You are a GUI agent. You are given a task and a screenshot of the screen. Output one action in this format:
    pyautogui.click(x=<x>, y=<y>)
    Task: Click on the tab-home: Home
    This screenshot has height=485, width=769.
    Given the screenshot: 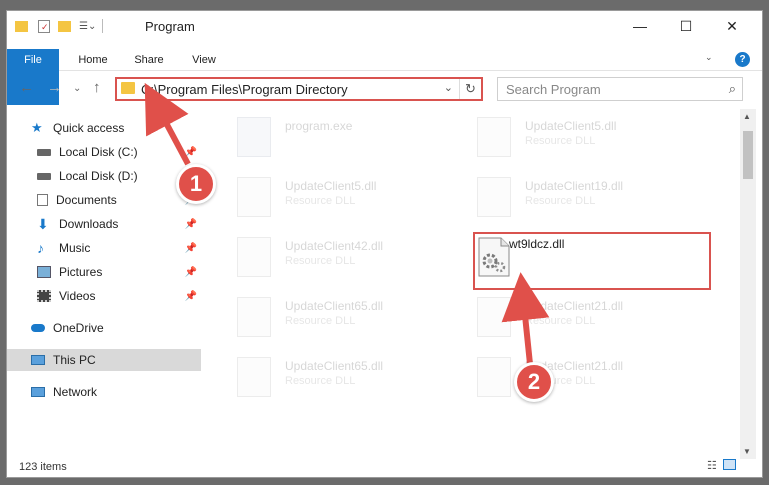 What is the action you would take?
    pyautogui.click(x=93, y=60)
    